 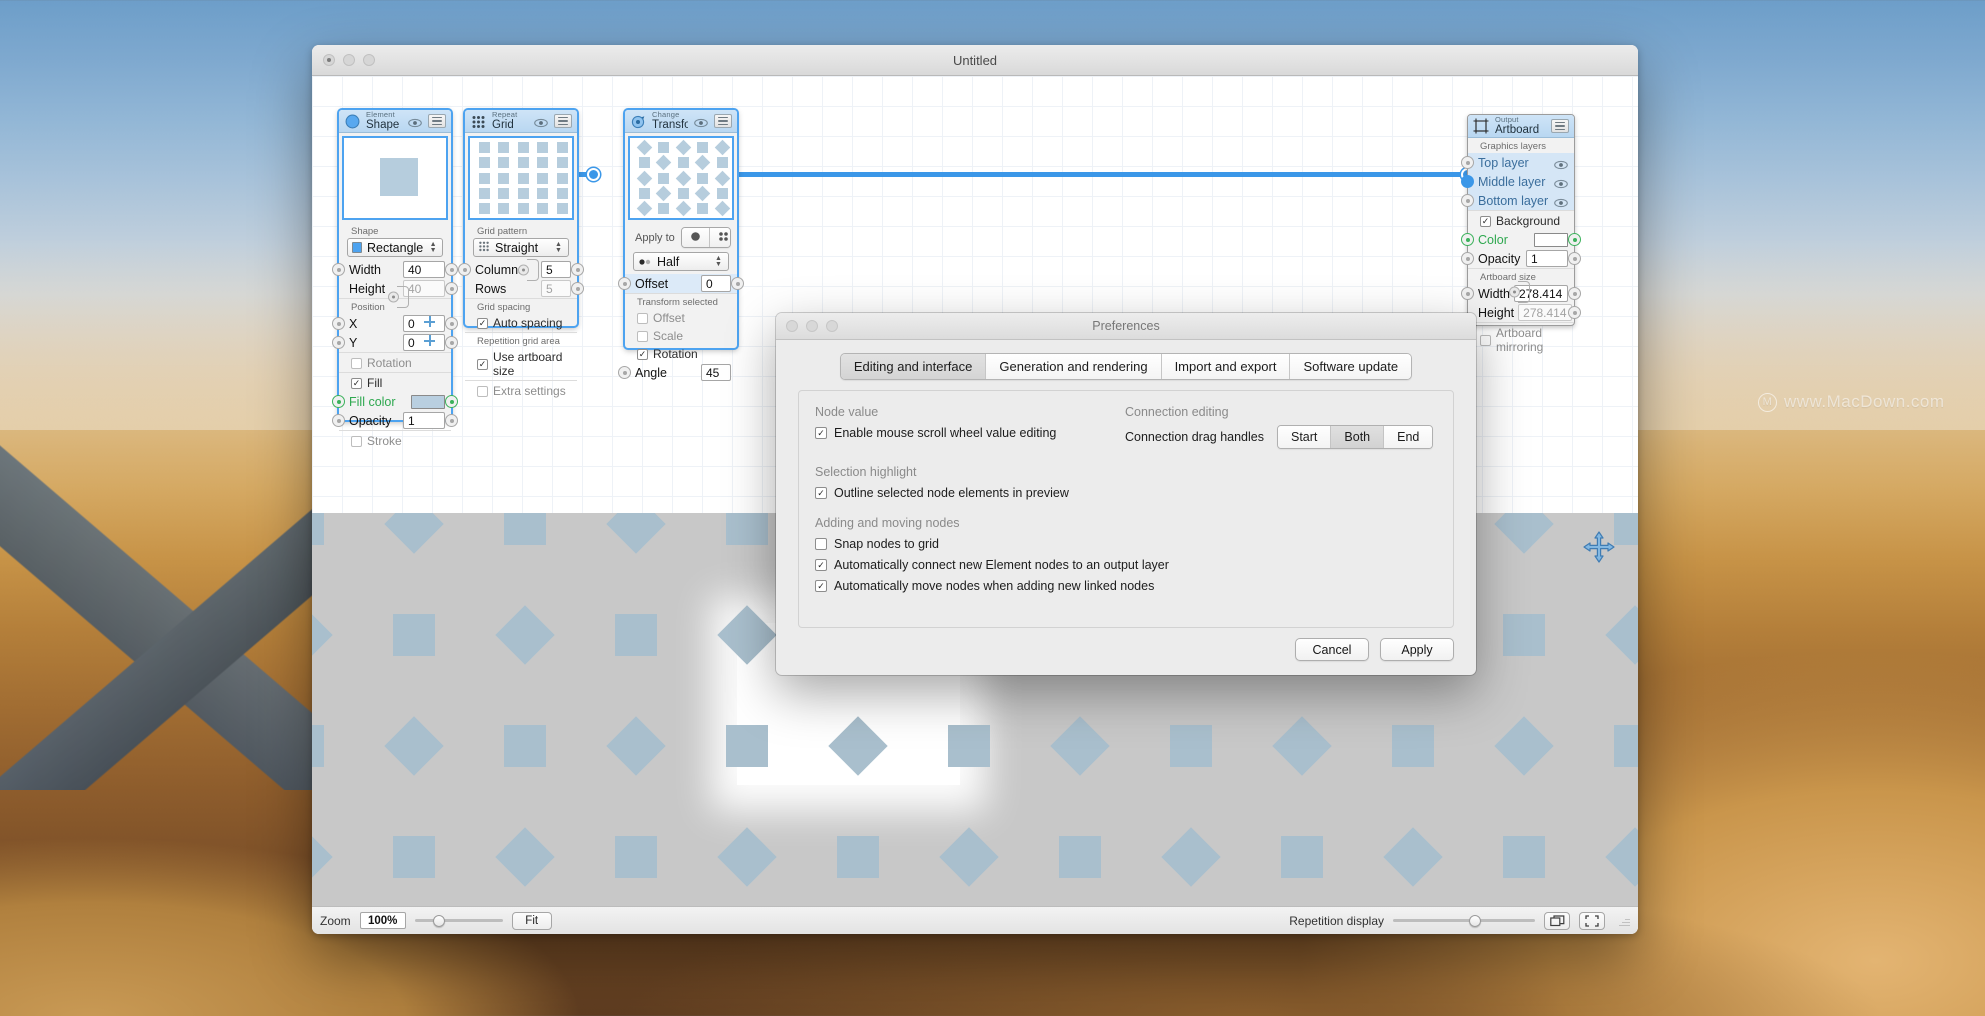 What do you see at coordinates (821, 544) in the screenshot?
I see `snap-nodes-checkbox` at bounding box center [821, 544].